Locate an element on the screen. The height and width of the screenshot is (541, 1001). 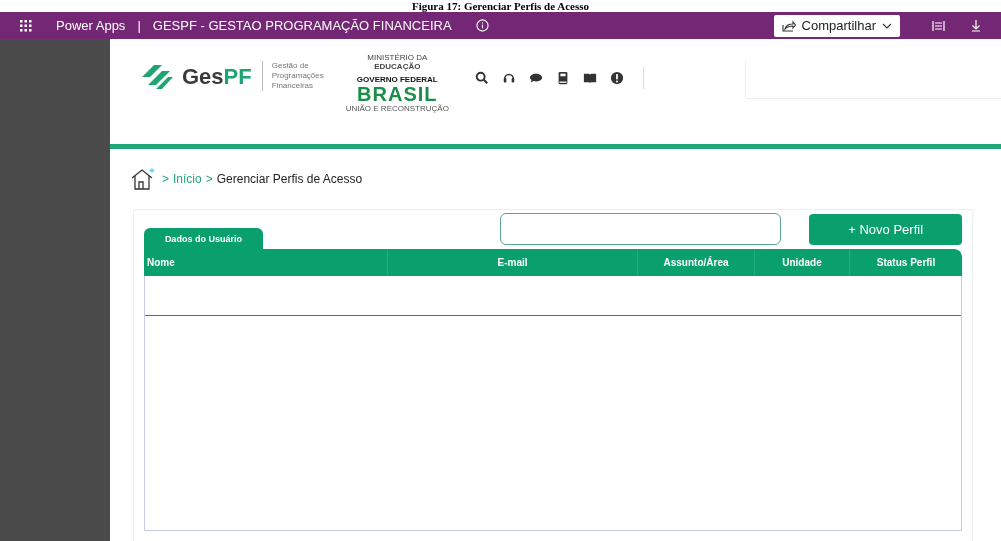
app-title: GESPF - GESTAO PROGRAMAÇÃO FINANCEIRA is located at coordinates (302, 25).